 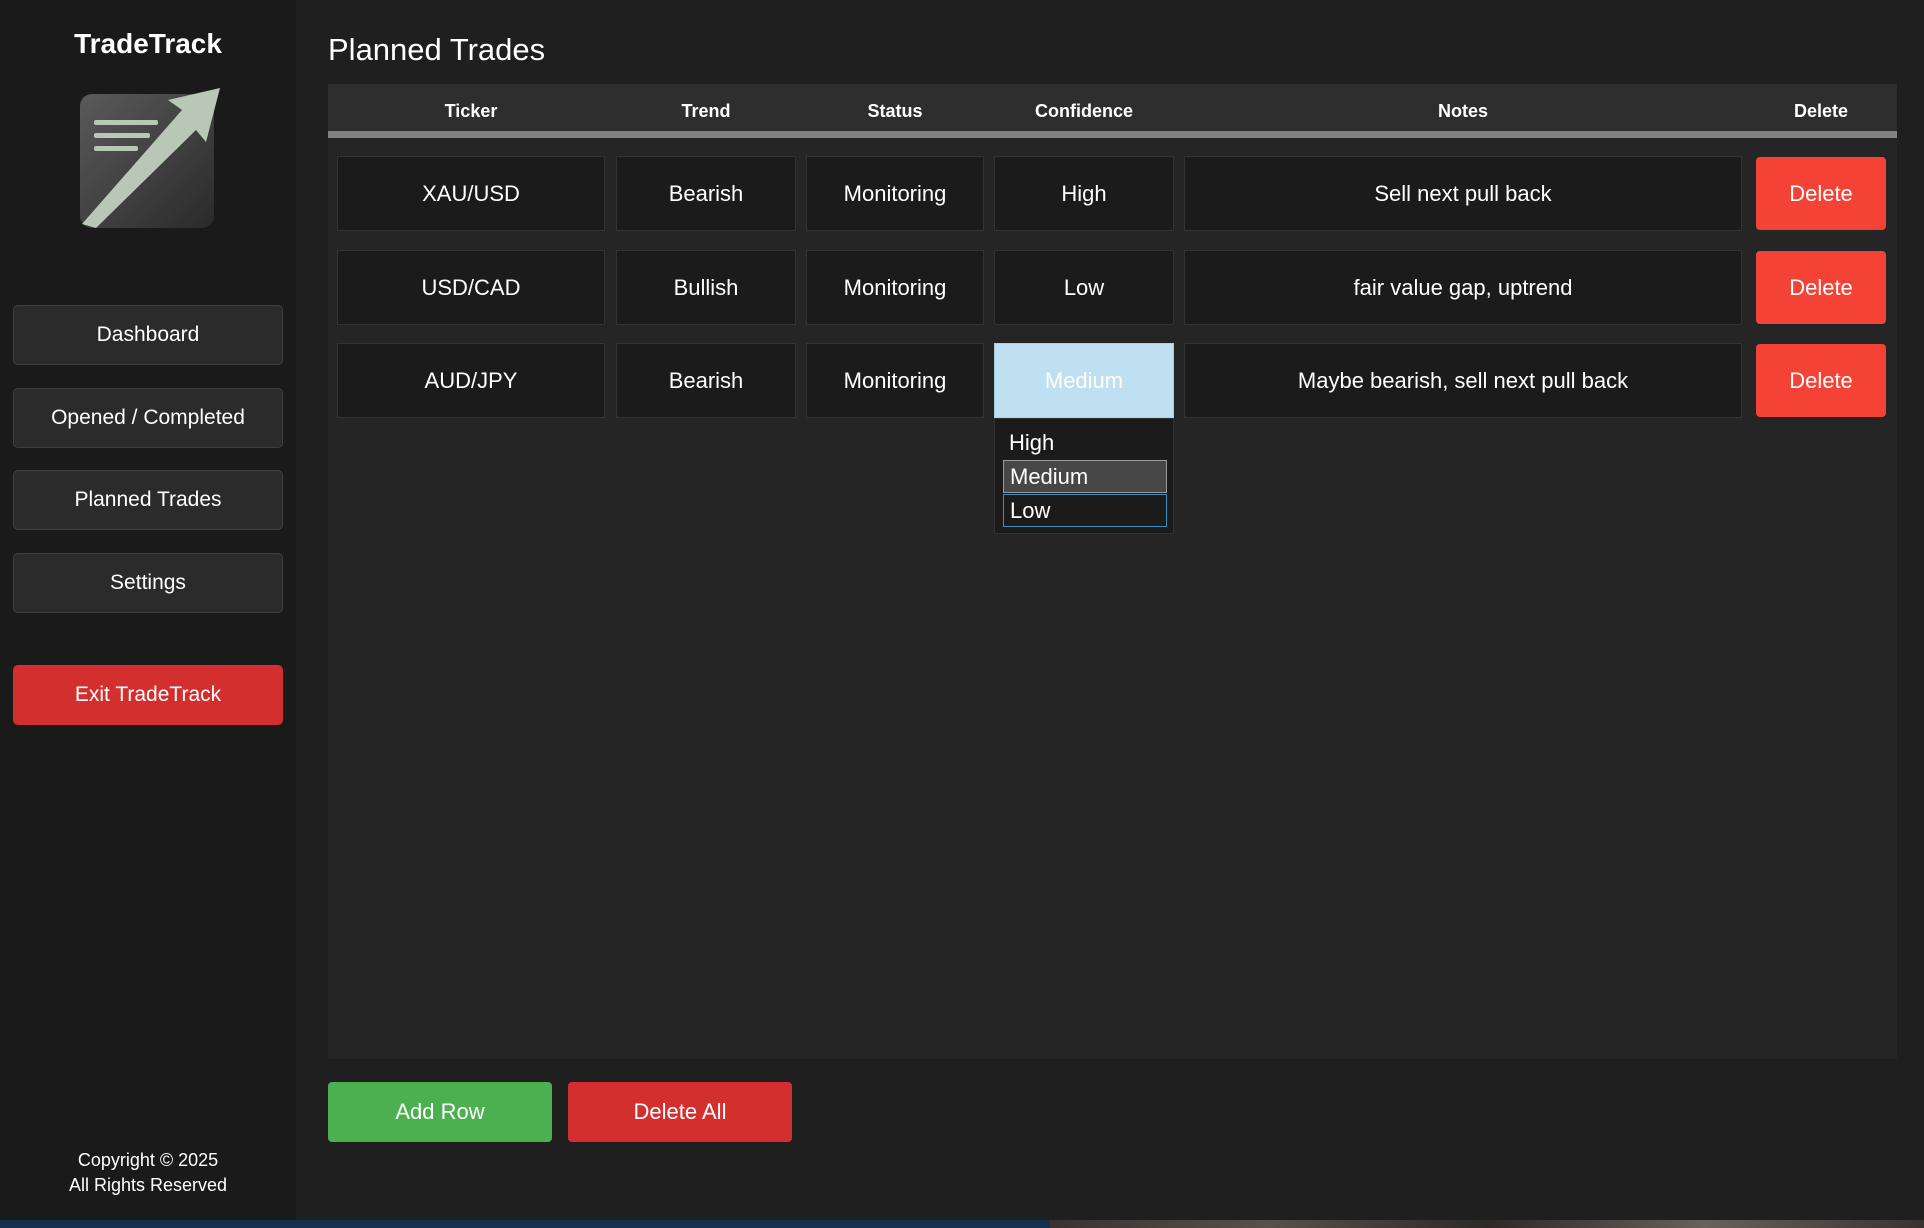 I want to click on notes-cell: Sell next pull back, so click(x=1463, y=193).